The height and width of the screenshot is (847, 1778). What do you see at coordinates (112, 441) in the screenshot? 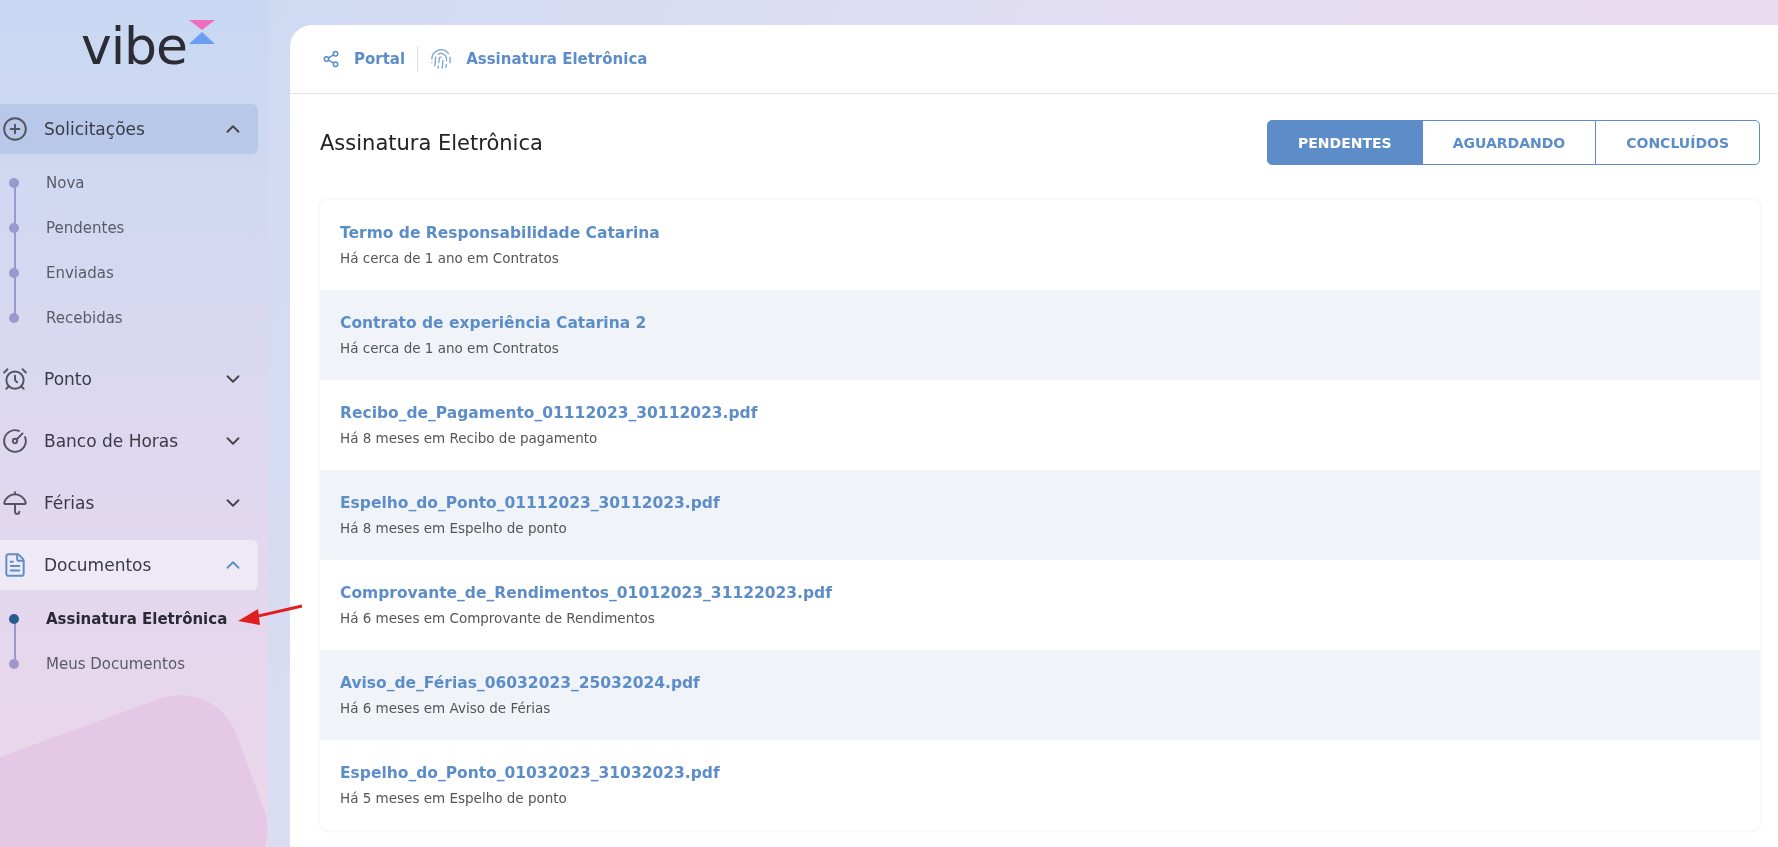
I see `group-label: Banco de Horas` at bounding box center [112, 441].